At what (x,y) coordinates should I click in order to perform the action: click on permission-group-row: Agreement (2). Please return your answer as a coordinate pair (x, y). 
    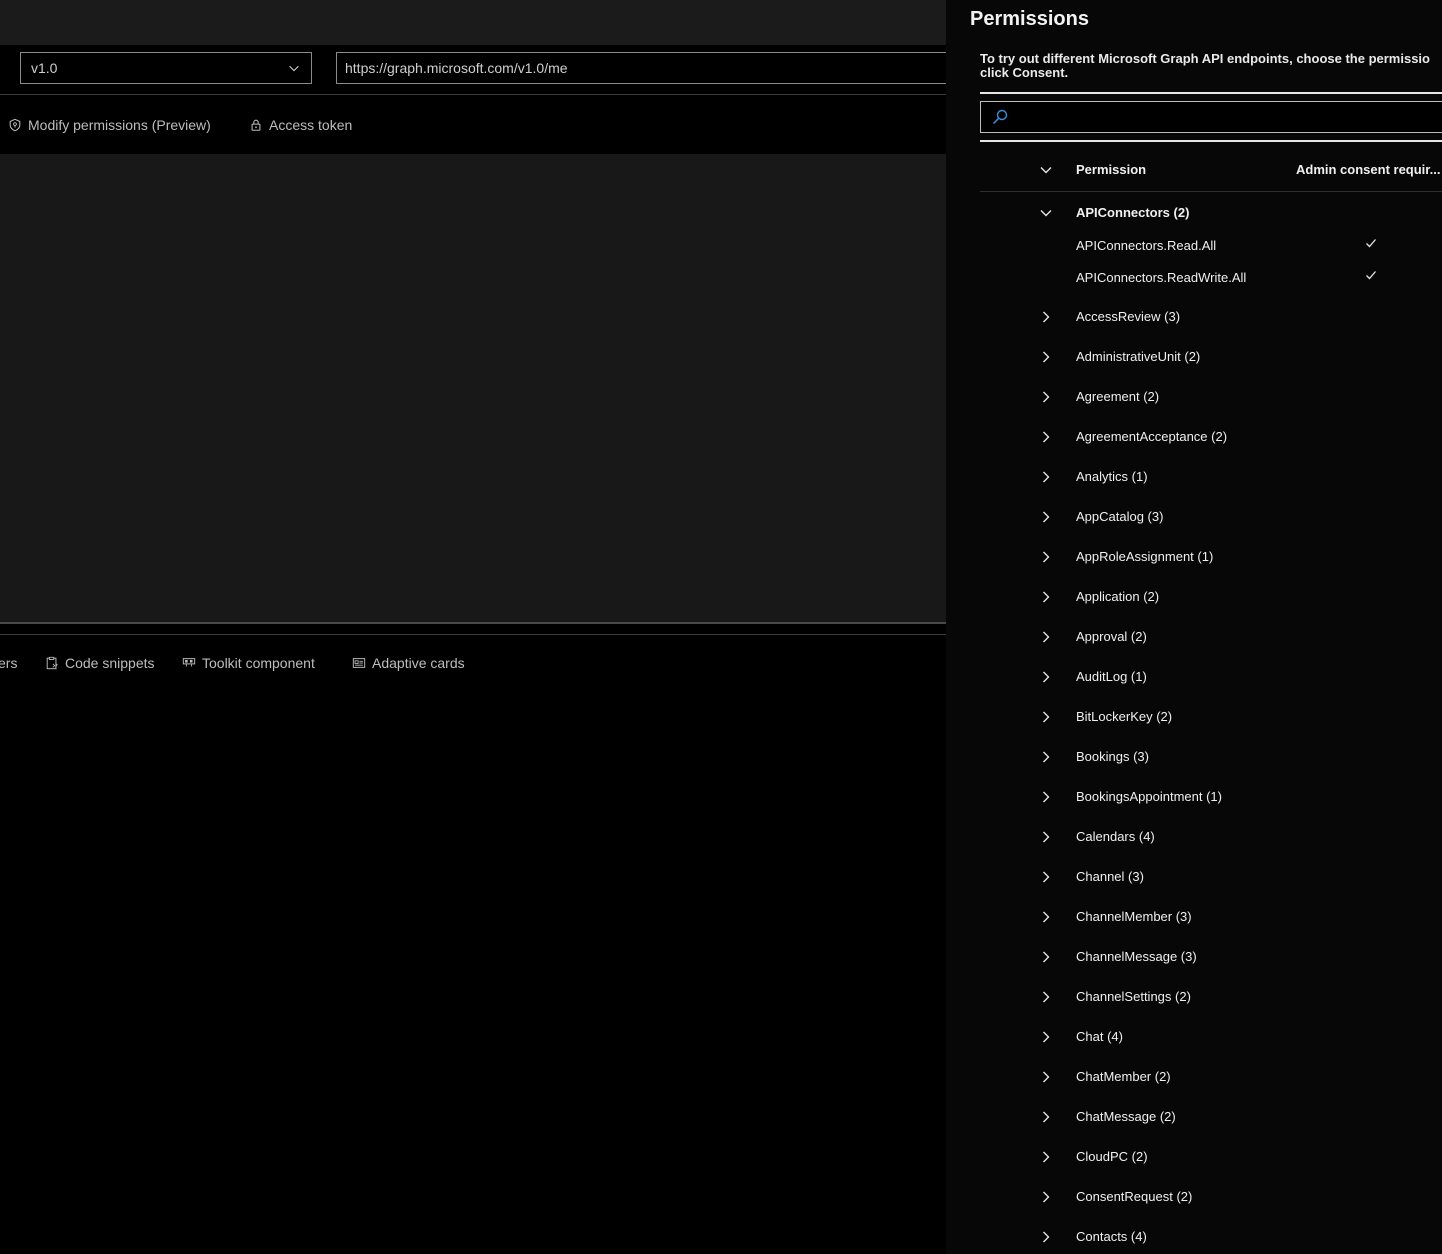
    Looking at the image, I should click on (1211, 397).